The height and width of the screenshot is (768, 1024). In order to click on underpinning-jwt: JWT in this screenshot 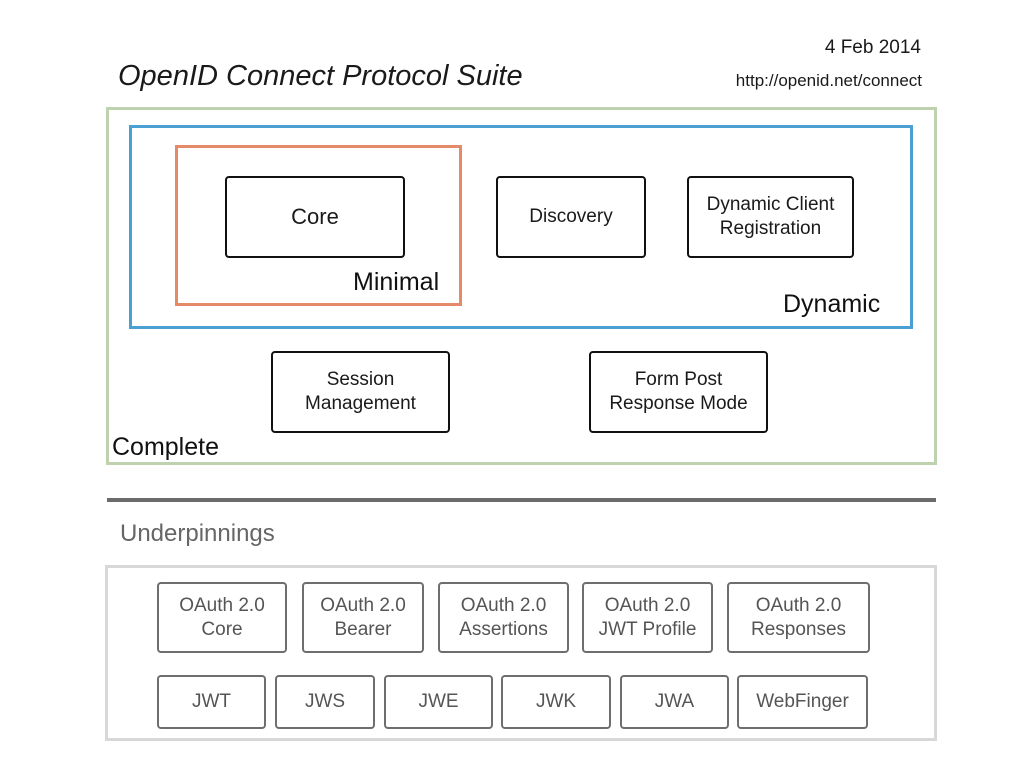, I will do `click(211, 702)`.